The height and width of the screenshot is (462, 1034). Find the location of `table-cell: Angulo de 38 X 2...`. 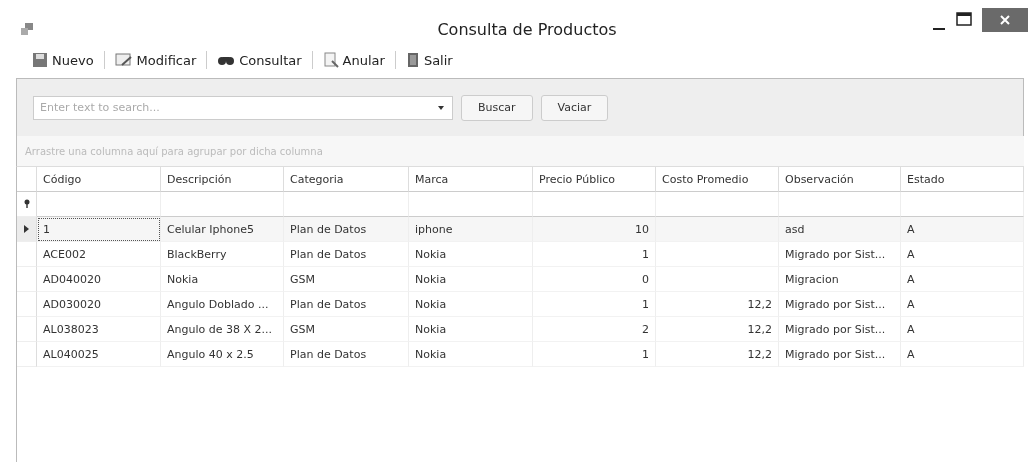

table-cell: Angulo de 38 X 2... is located at coordinates (222, 329).